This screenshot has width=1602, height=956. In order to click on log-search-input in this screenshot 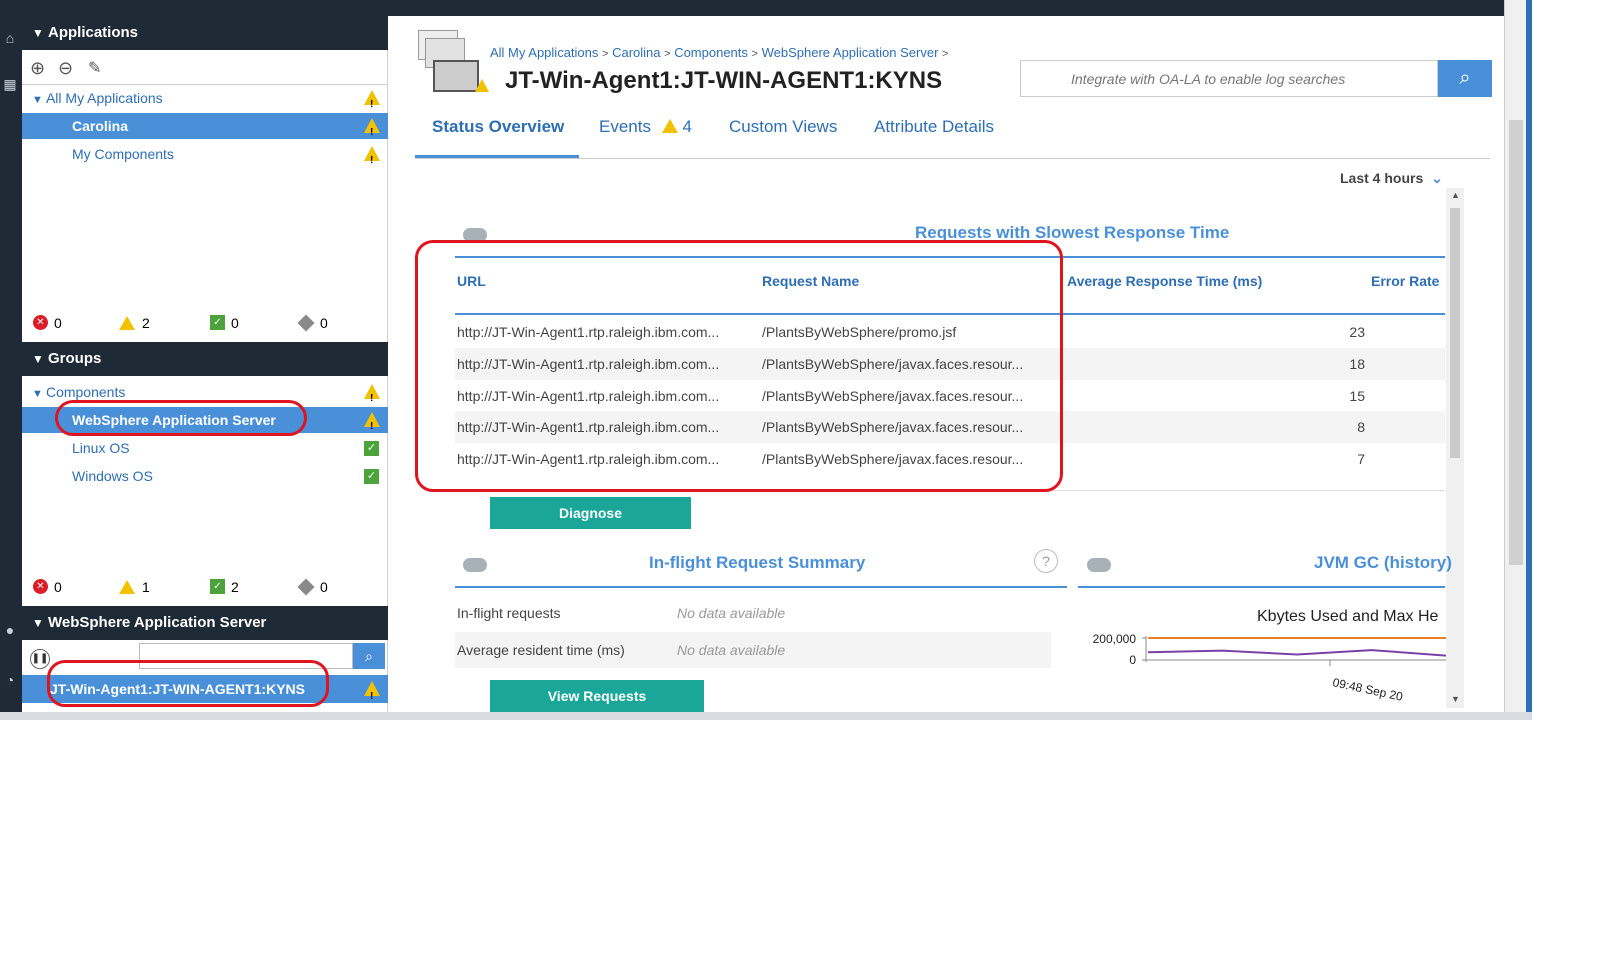, I will do `click(1229, 78)`.